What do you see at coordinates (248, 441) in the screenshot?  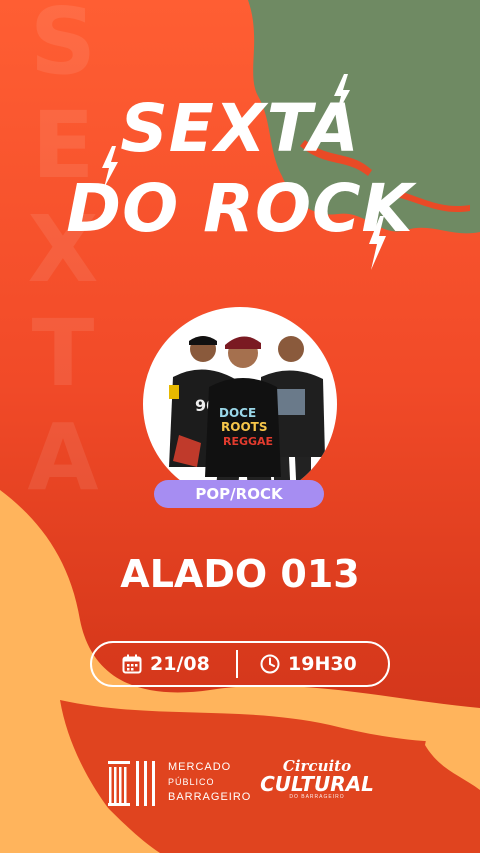 I see `svg-text: REGGAE` at bounding box center [248, 441].